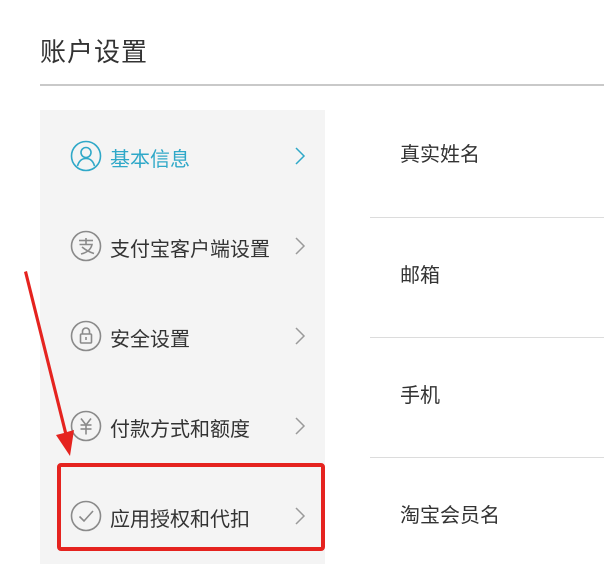 Image resolution: width=604 pixels, height=581 pixels. What do you see at coordinates (440, 154) in the screenshot?
I see `field-label: 真实姓名` at bounding box center [440, 154].